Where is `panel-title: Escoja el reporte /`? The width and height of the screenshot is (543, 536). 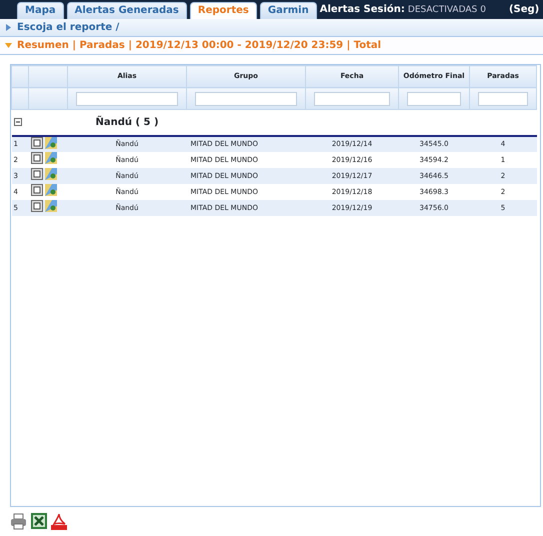
panel-title: Escoja el reporte / is located at coordinates (68, 28).